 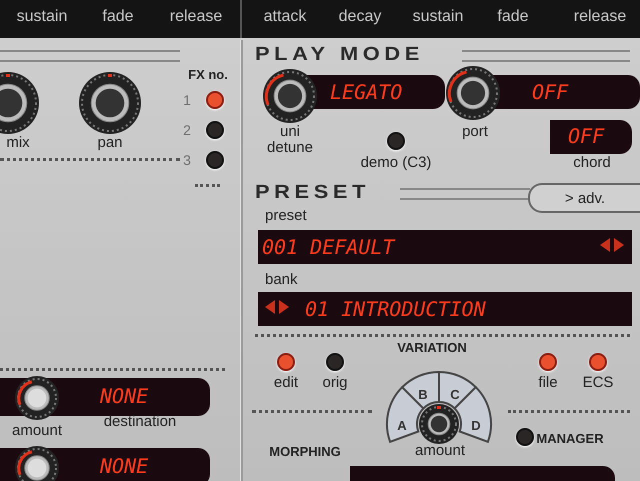 I want to click on section-title: MORPHING, so click(x=305, y=452).